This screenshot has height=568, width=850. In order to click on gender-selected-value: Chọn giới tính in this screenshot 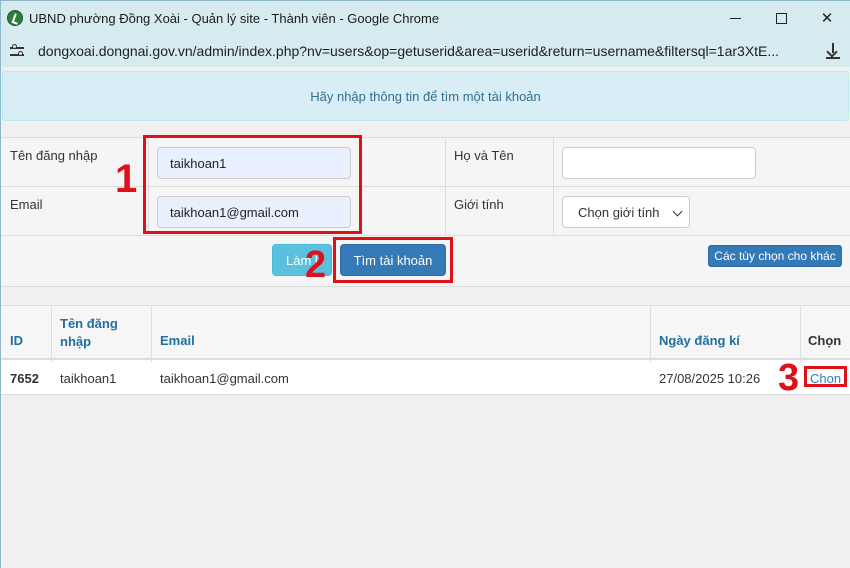, I will do `click(619, 212)`.